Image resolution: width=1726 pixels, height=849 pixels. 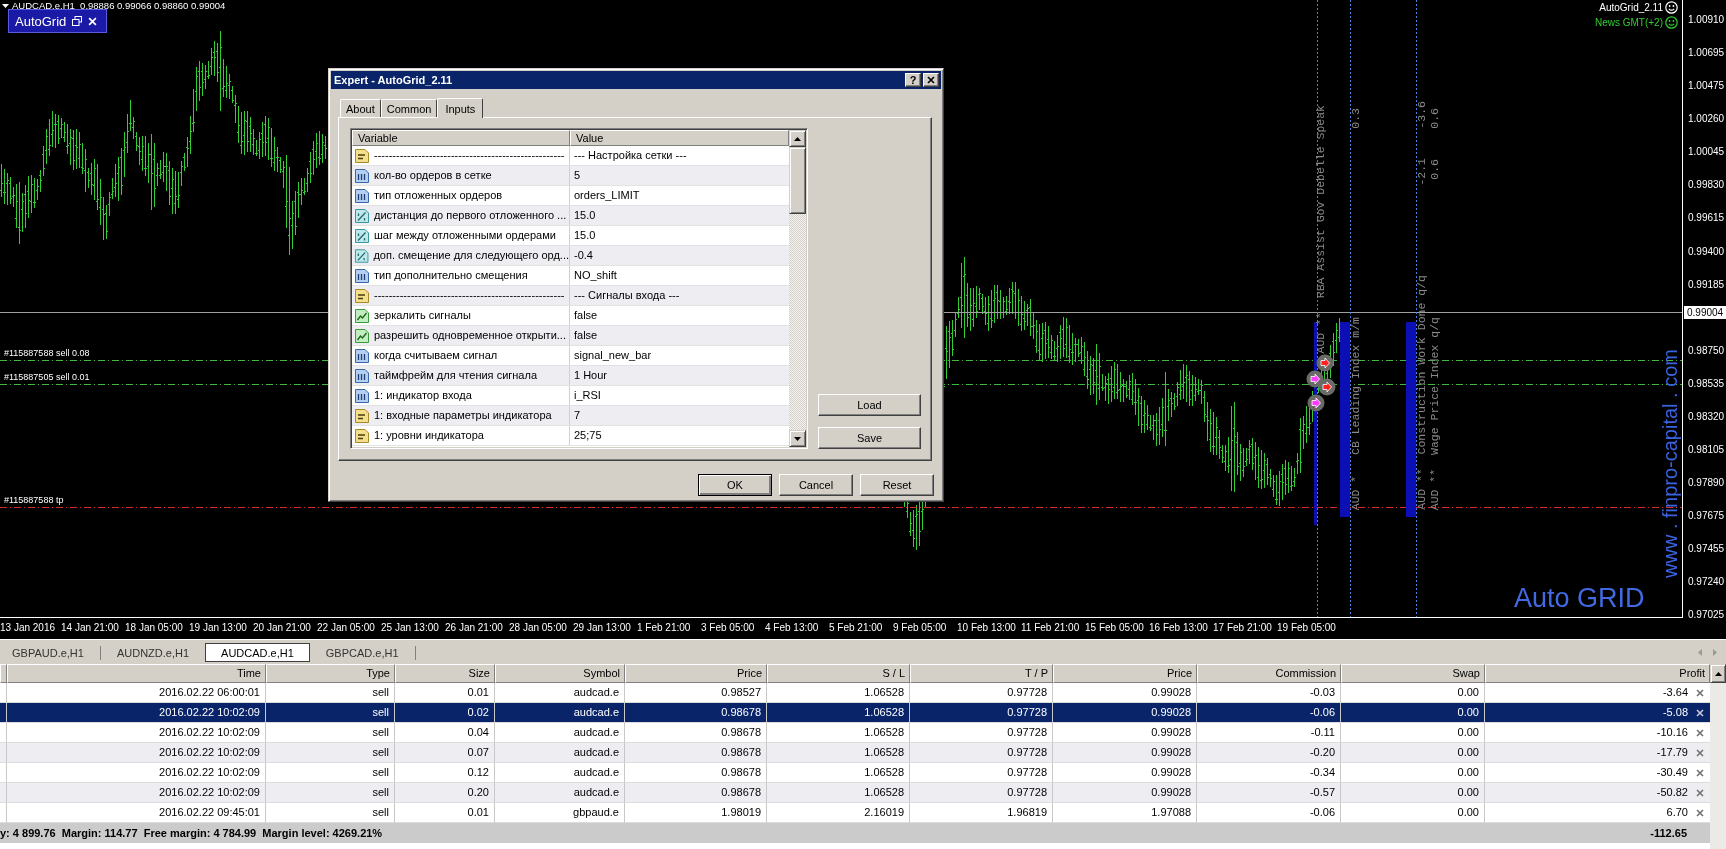 I want to click on parameter-row: тип дополнительно смещения NO_shift, so click(x=570, y=276).